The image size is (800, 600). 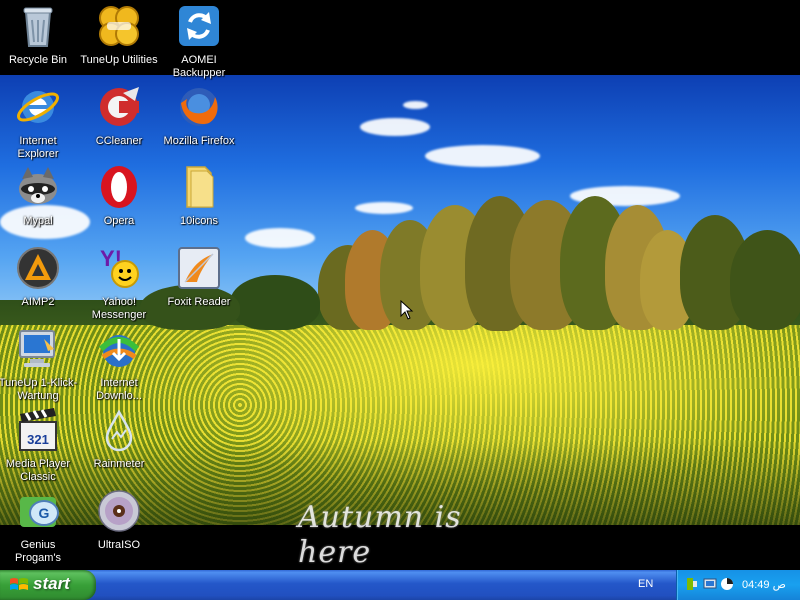 I want to click on mouse-pointer-icon, so click(x=407, y=310).